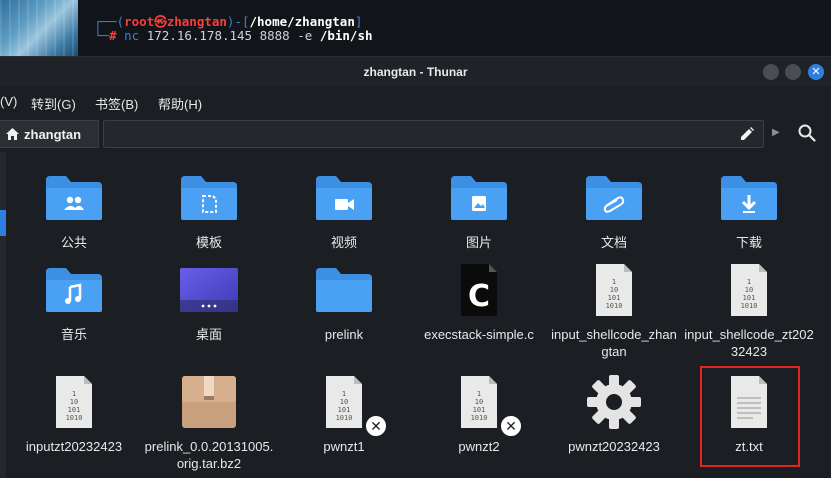 Image resolution: width=831 pixels, height=478 pixels. I want to click on close-button: ✕, so click(816, 72).